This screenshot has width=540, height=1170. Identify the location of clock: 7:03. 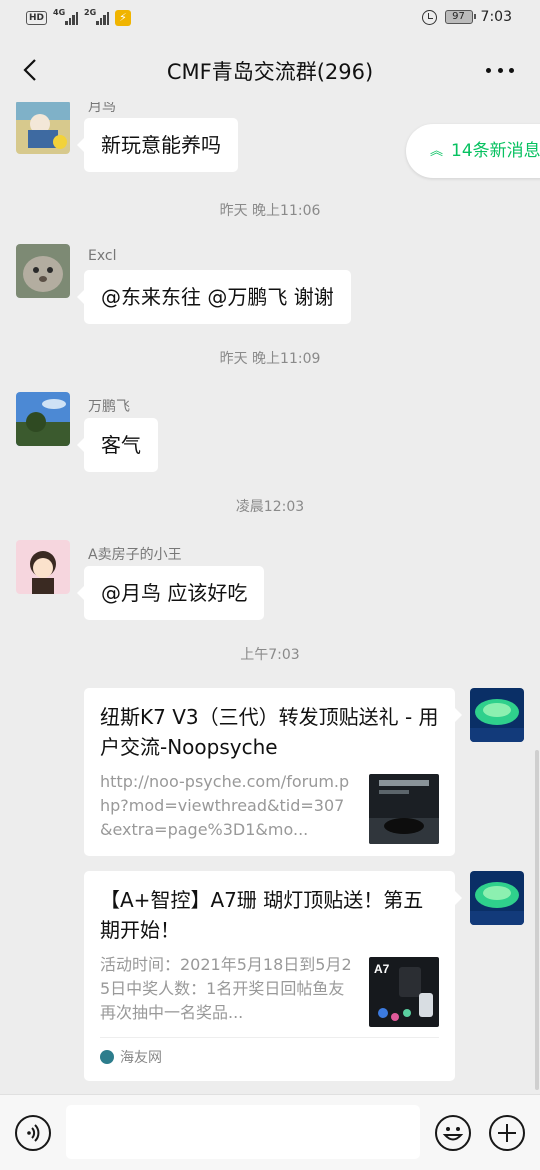
(496, 17).